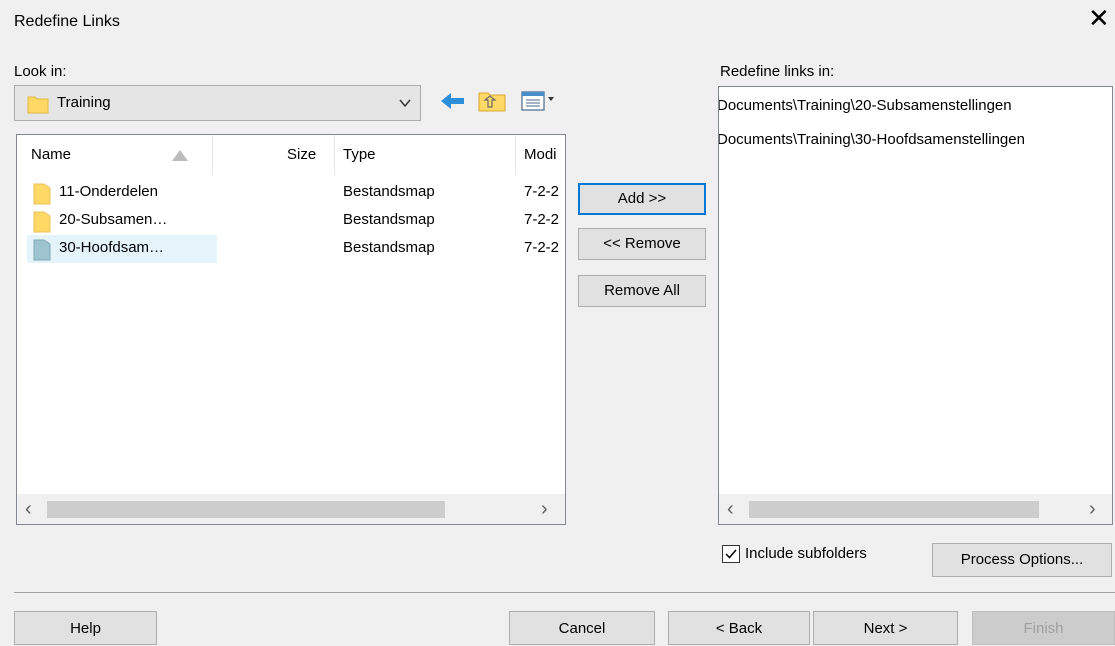 Image resolution: width=1115 pixels, height=646 pixels. Describe the element at coordinates (180, 155) in the screenshot. I see `sort-ascending-icon` at that location.